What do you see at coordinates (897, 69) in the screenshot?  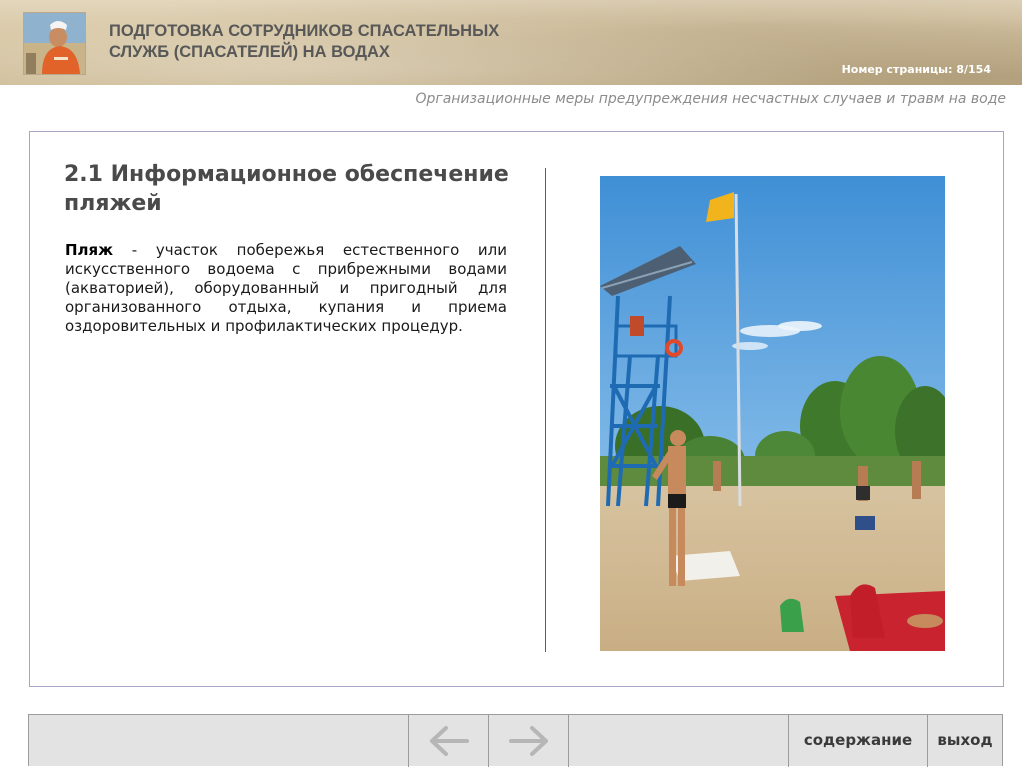 I see `page-counter-label: Номер страницы:` at bounding box center [897, 69].